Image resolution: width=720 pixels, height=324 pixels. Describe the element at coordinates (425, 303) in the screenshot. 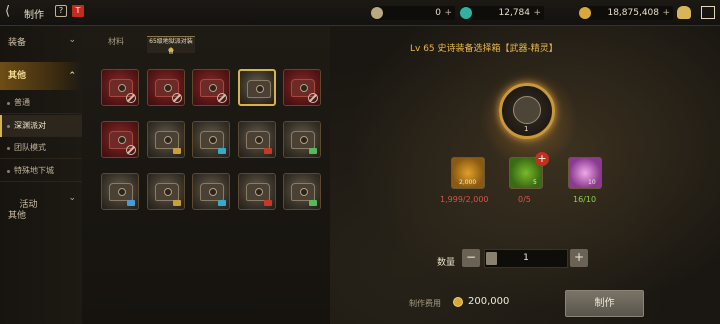

I see `fee-label: 制作费用` at that location.